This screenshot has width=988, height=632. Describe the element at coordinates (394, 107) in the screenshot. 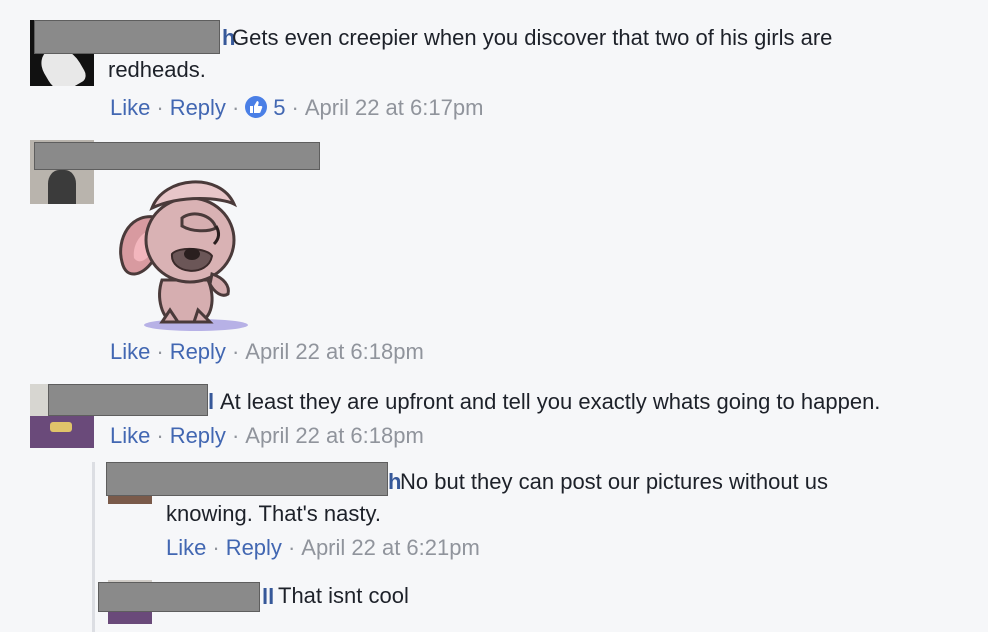

I see `timestamp: April 22 at 6:17pm` at that location.